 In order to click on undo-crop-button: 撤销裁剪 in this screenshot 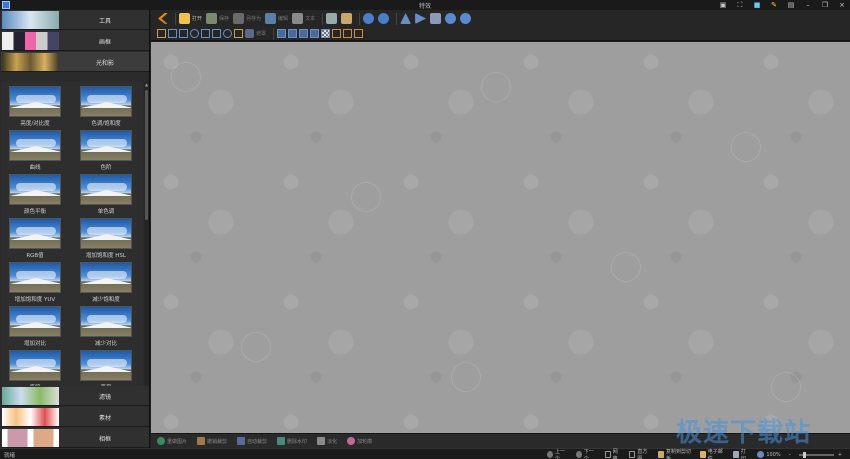, I will do `click(212, 441)`.